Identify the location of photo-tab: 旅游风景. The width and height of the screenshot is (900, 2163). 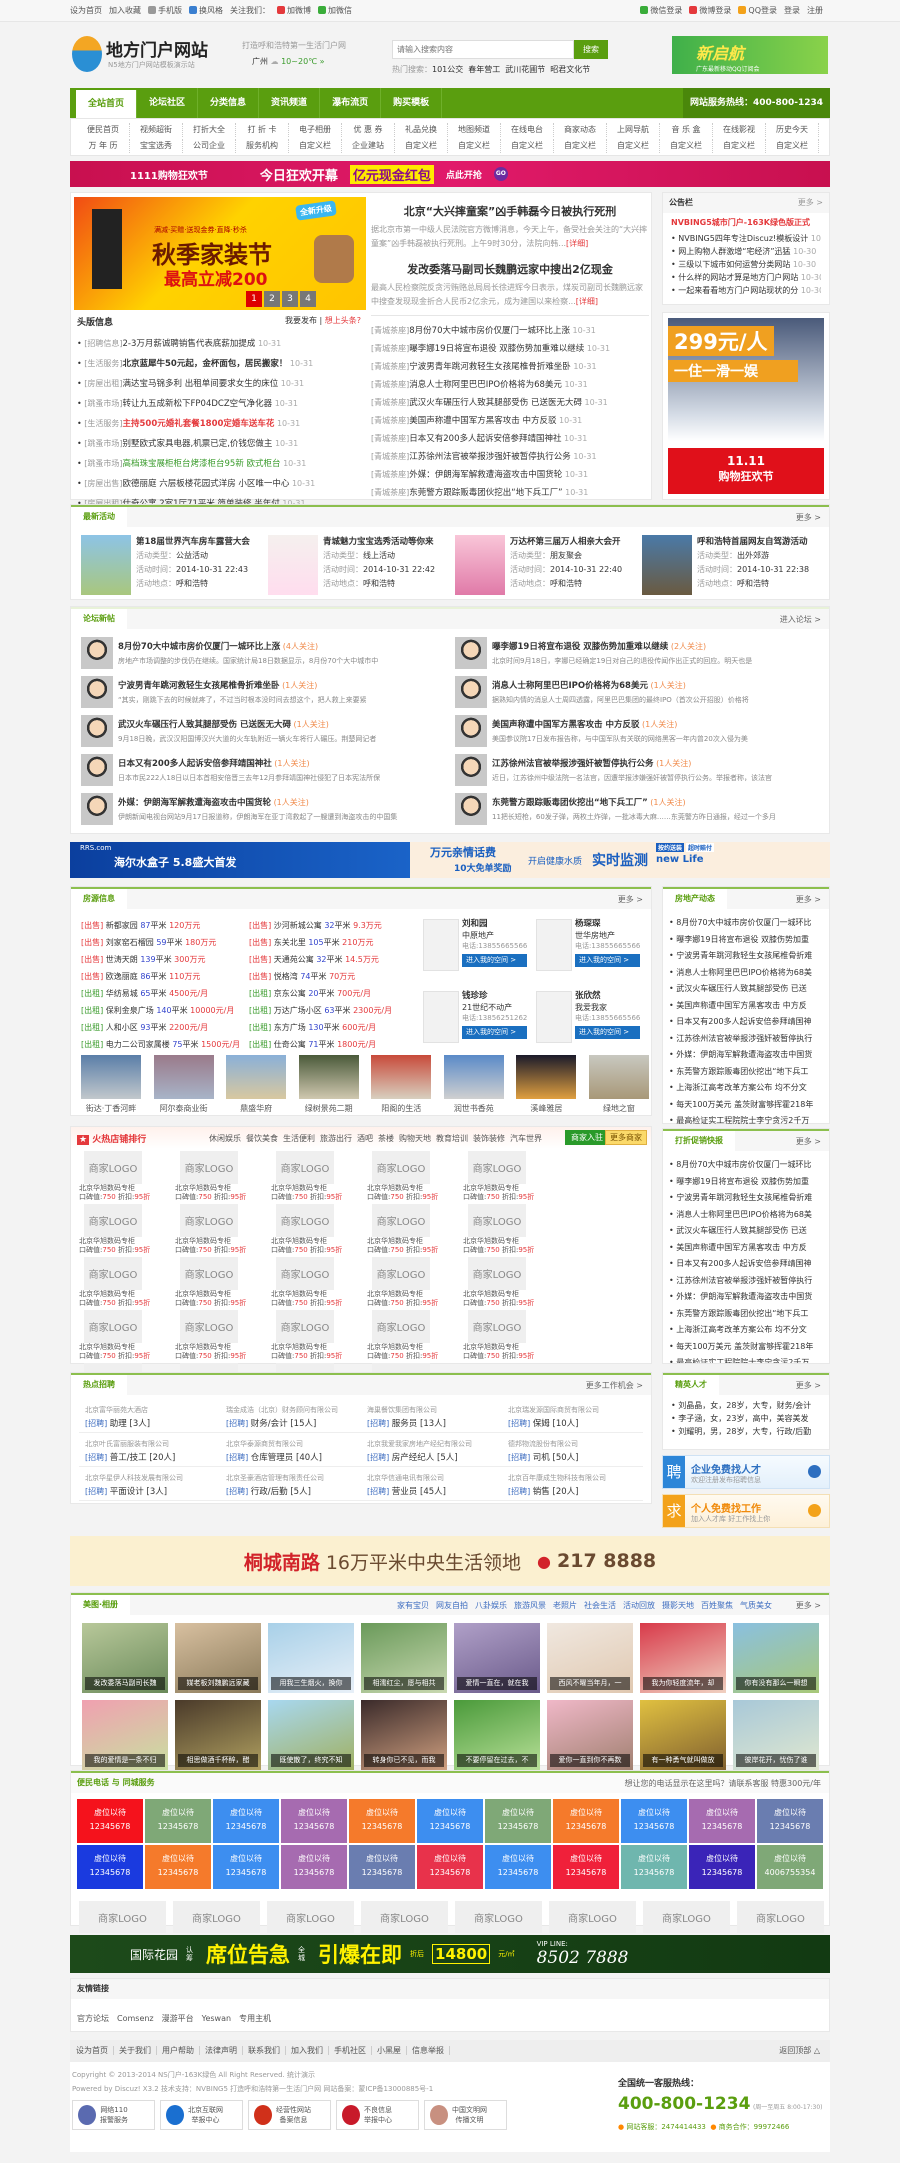
(530, 1605).